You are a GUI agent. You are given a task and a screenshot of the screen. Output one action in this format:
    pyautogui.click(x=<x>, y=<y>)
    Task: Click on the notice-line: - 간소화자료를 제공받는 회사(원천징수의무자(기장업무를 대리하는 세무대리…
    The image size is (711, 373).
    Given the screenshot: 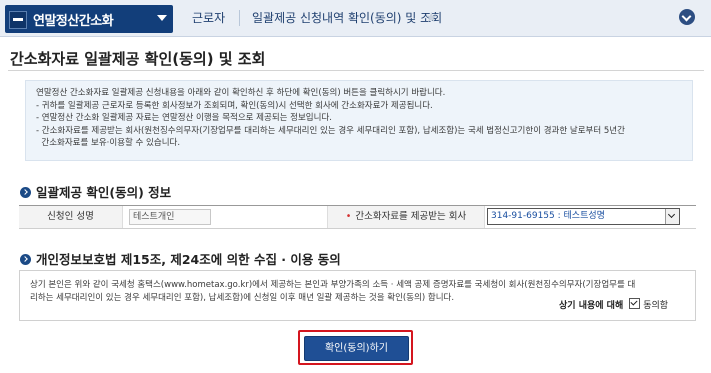 What is the action you would take?
    pyautogui.click(x=330, y=130)
    